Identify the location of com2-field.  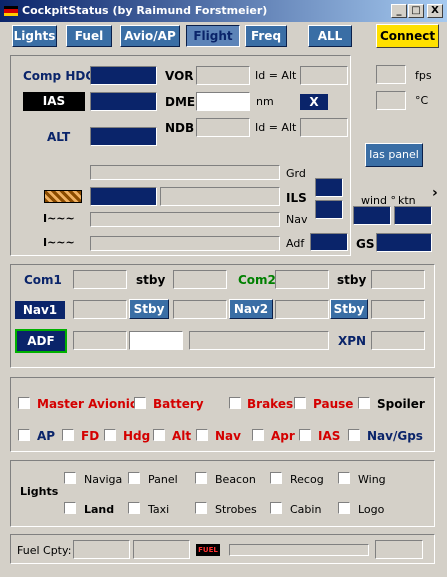
(302, 279).